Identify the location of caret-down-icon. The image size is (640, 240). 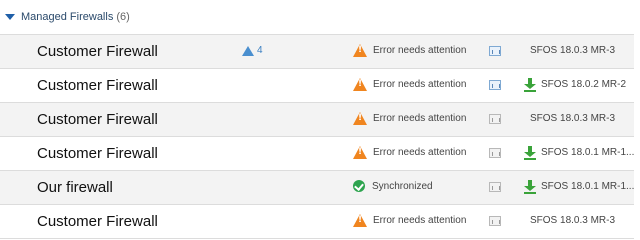
(10, 17).